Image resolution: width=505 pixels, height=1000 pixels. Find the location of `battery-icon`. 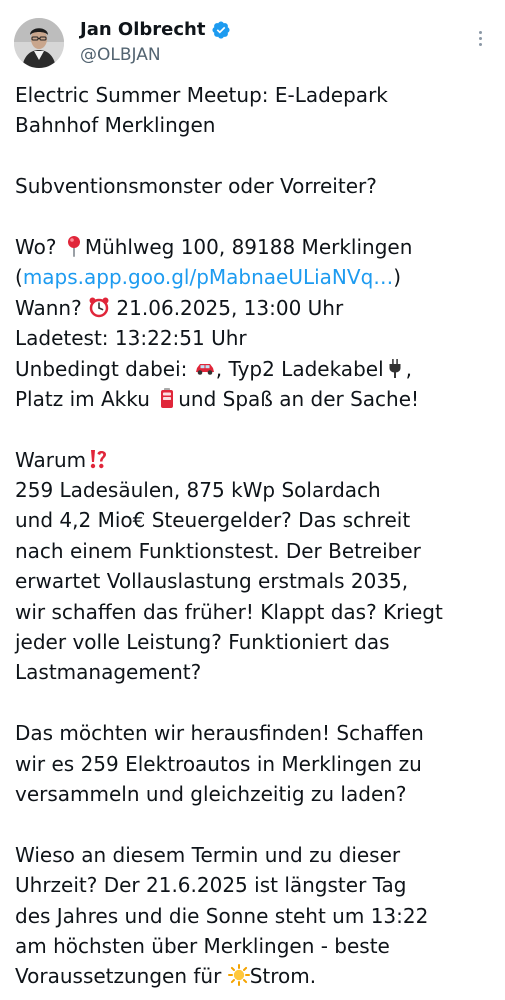

battery-icon is located at coordinates (167, 398).